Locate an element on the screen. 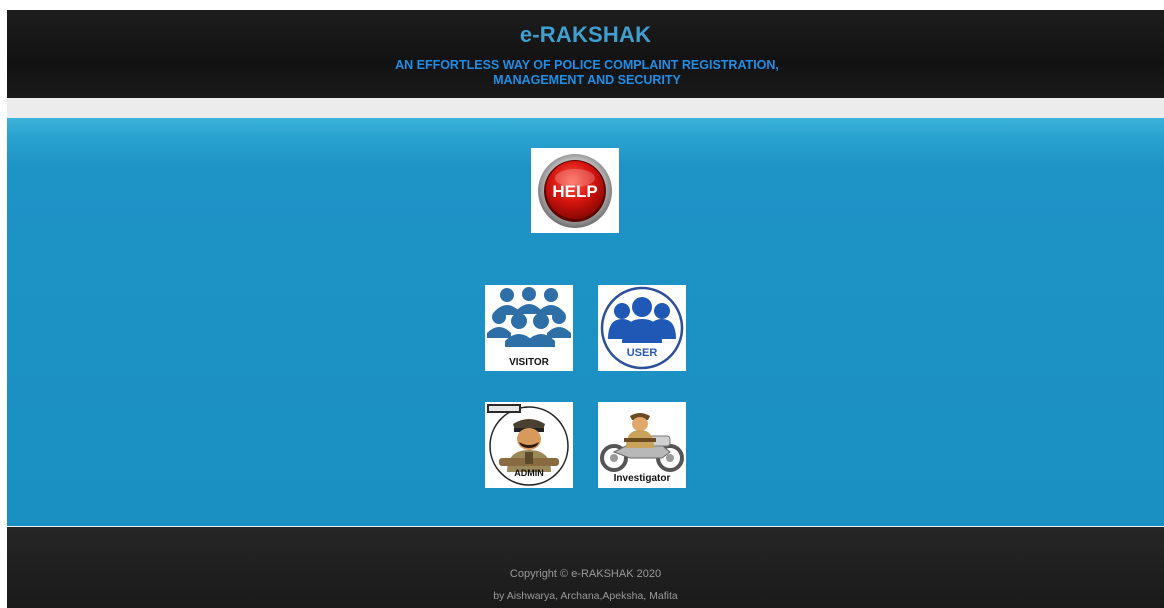  user-button: USER is located at coordinates (642, 328).